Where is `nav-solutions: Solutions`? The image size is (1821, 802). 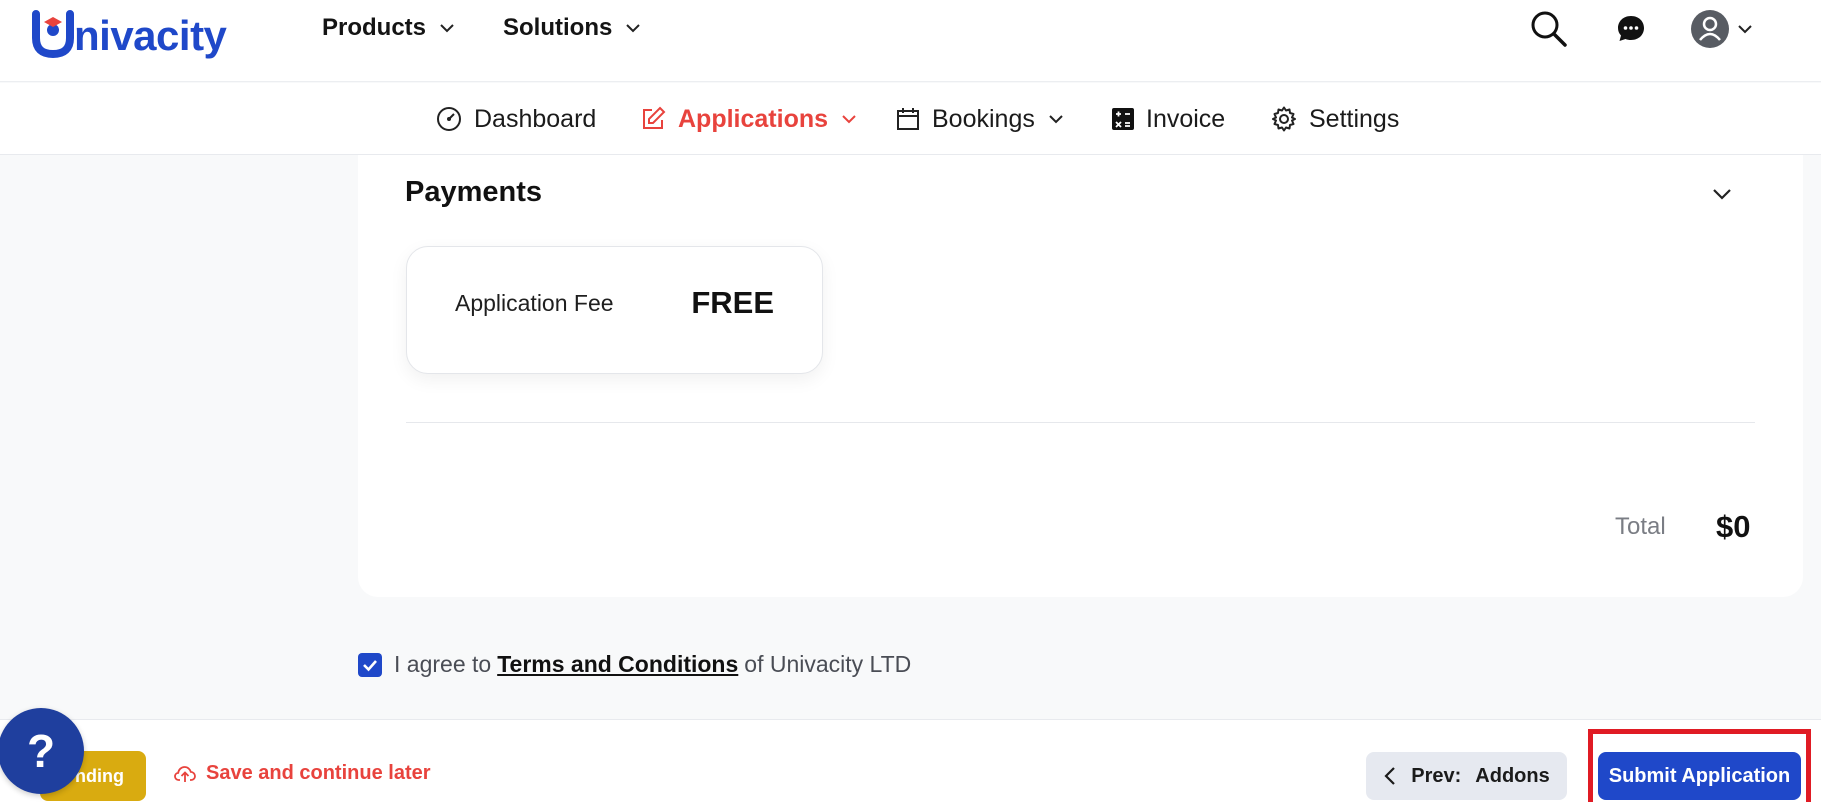
nav-solutions: Solutions is located at coordinates (572, 28).